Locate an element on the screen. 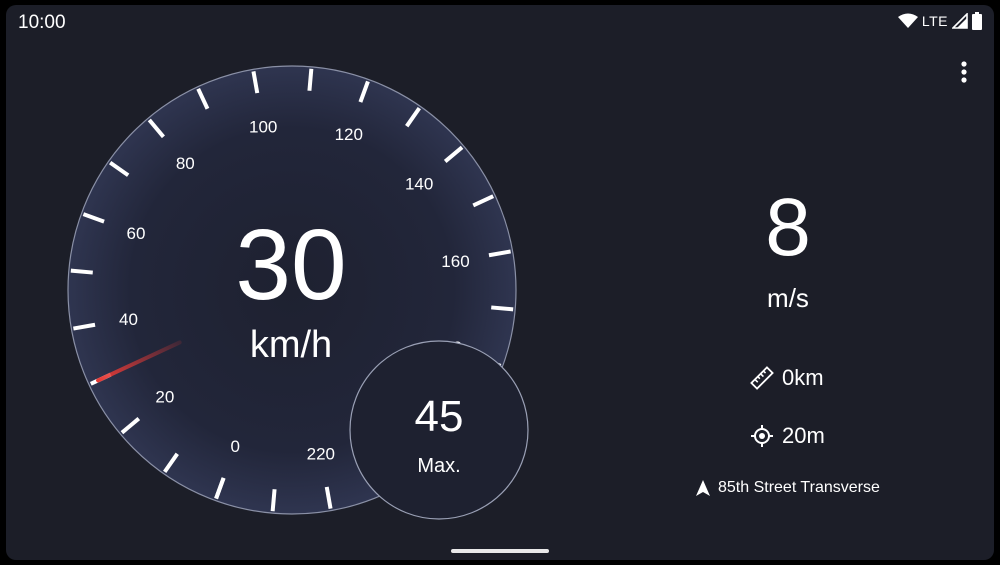  more-vert-icon is located at coordinates (964, 72).